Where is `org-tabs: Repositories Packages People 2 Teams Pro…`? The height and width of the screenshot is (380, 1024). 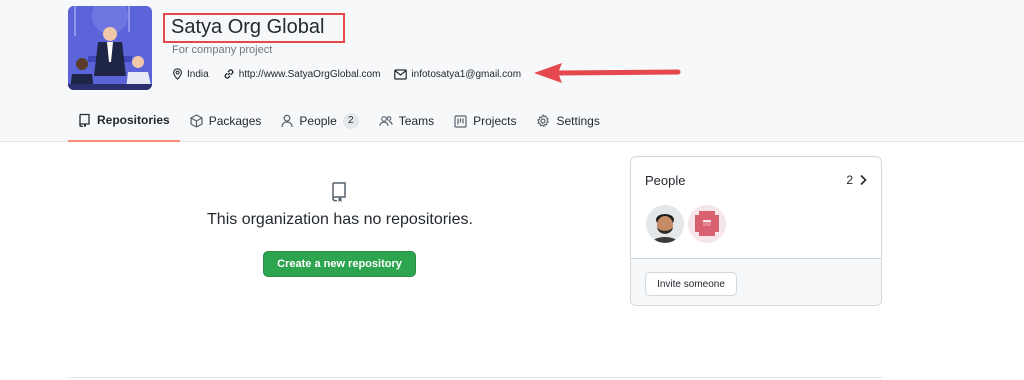 org-tabs: Repositories Packages People 2 Teams Pro… is located at coordinates (339, 123).